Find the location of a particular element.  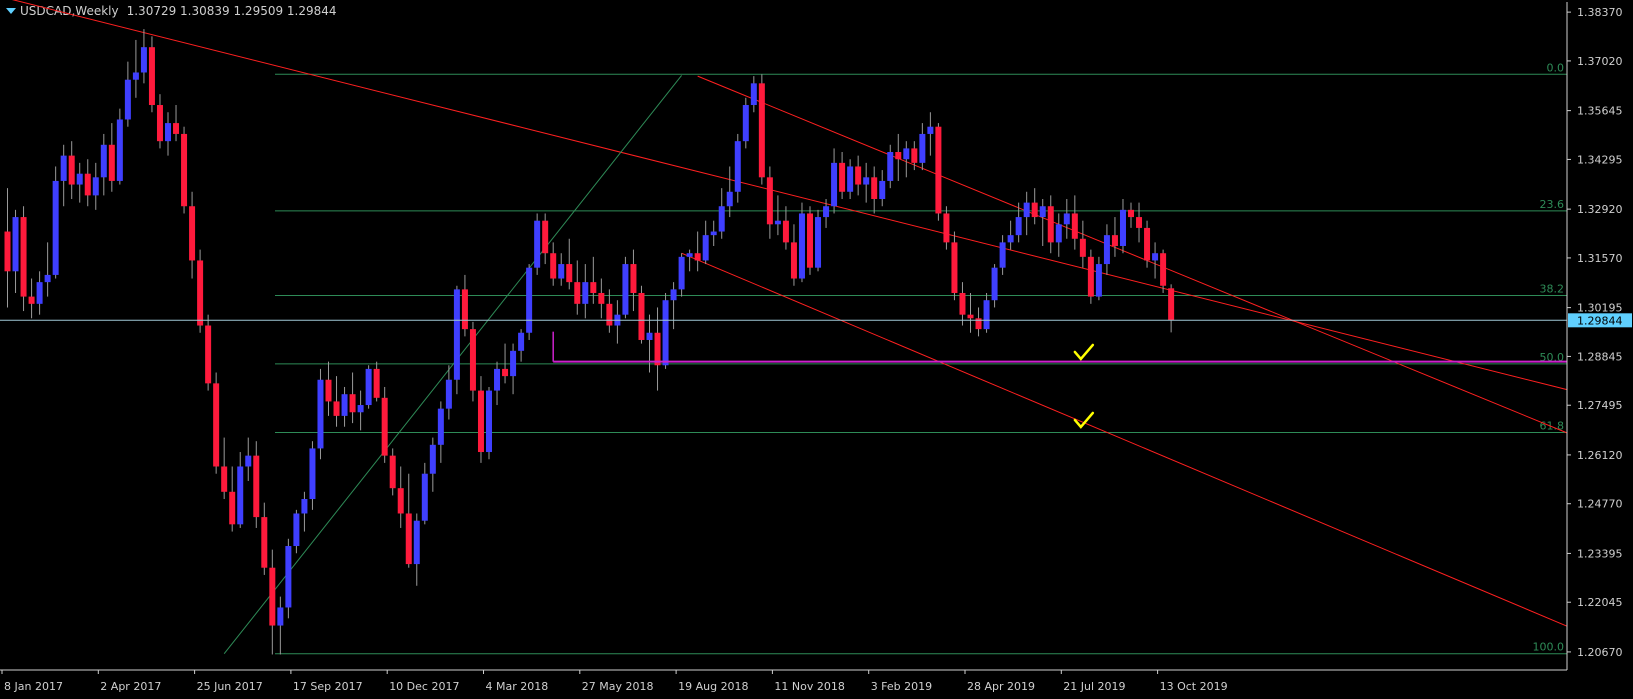

x-tick-label: 13 Oct 2019 is located at coordinates (1194, 686).